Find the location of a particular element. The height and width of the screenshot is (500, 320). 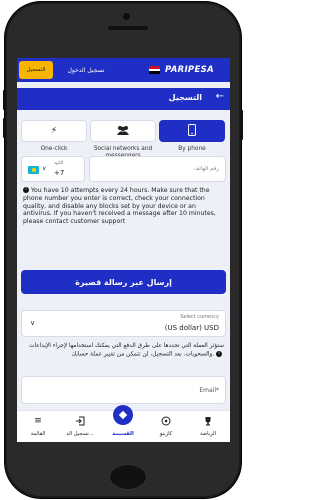

camera-icon is located at coordinates (126, 16).